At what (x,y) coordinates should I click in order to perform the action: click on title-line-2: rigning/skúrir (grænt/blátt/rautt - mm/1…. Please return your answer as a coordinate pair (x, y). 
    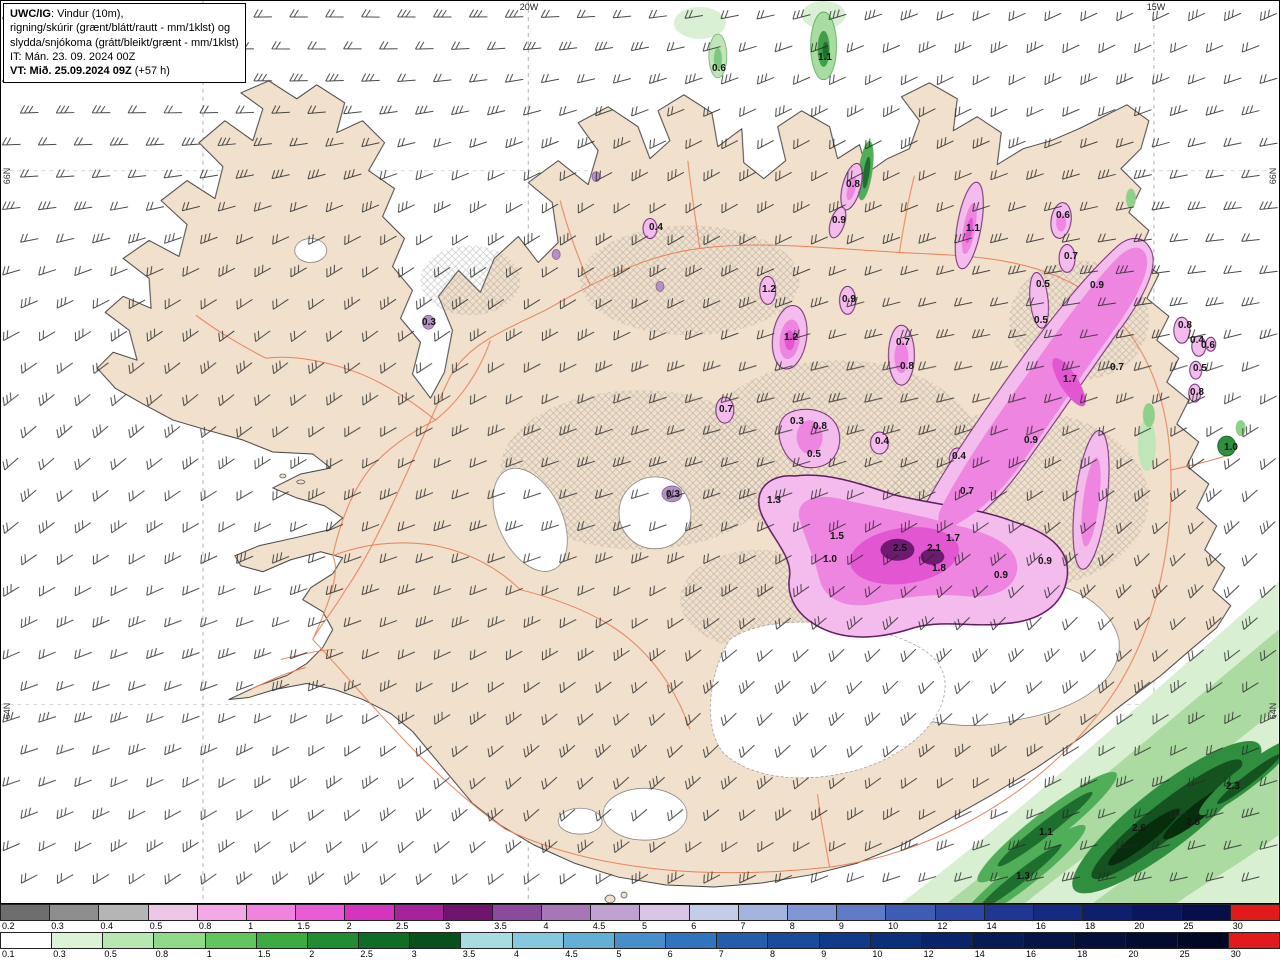
    Looking at the image, I should click on (120, 28).